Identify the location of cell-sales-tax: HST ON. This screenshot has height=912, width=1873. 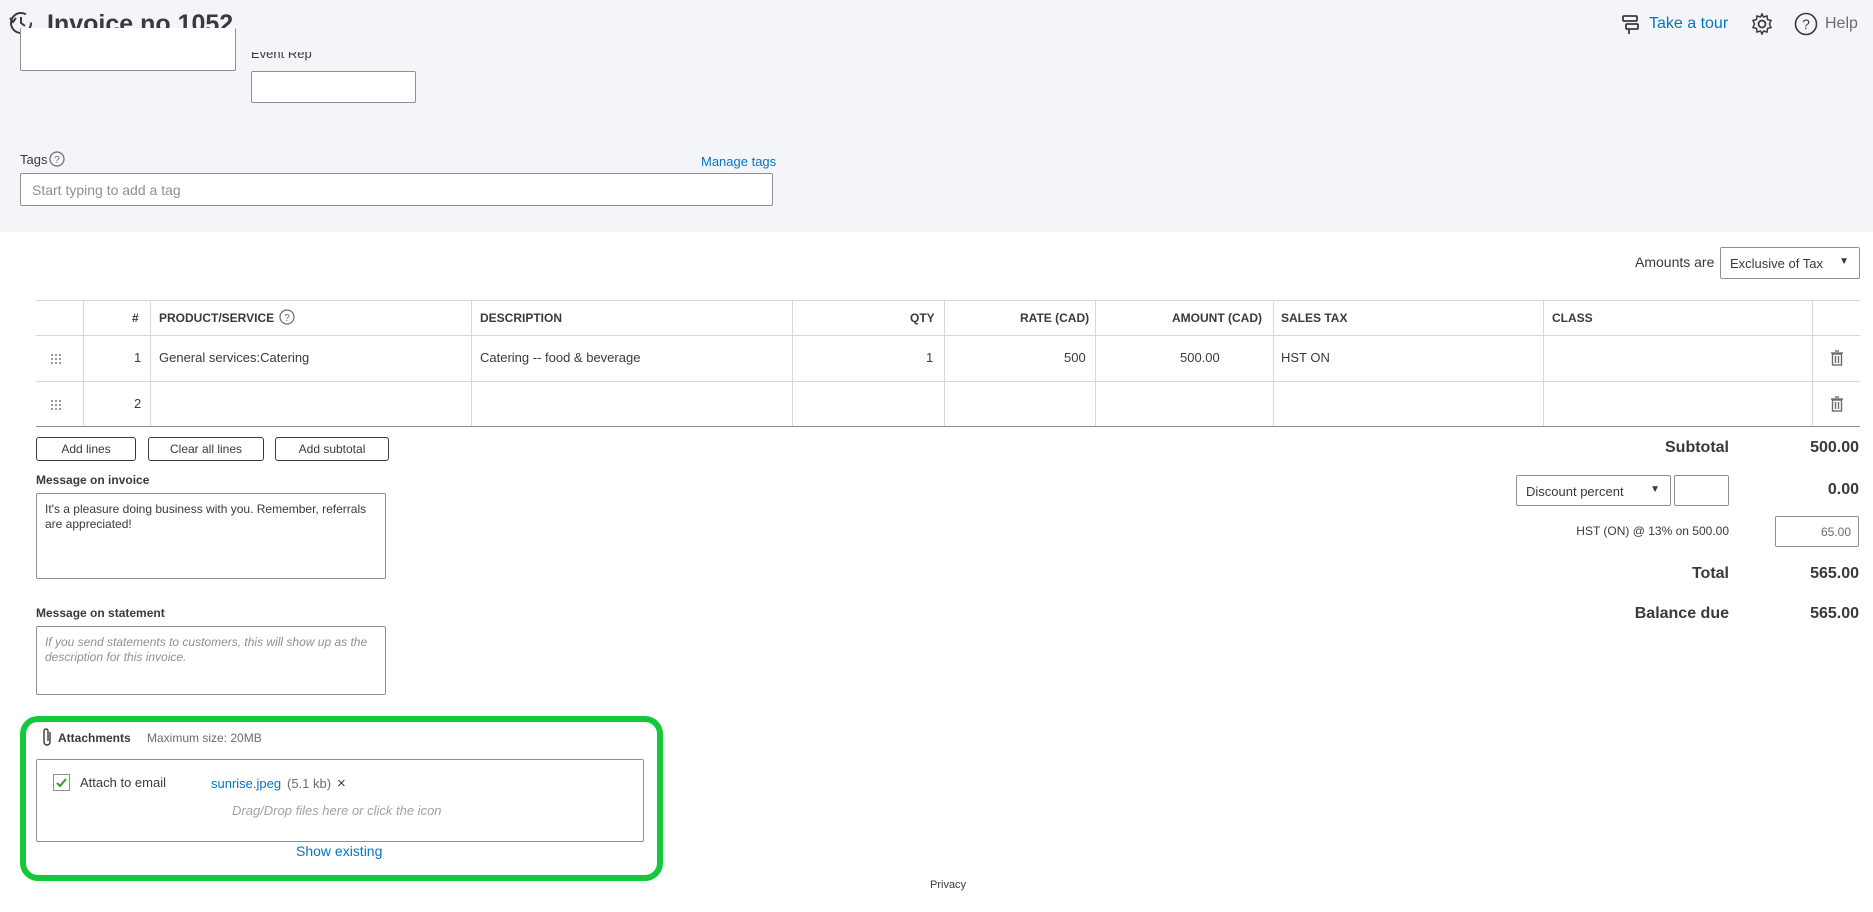
(1305, 357).